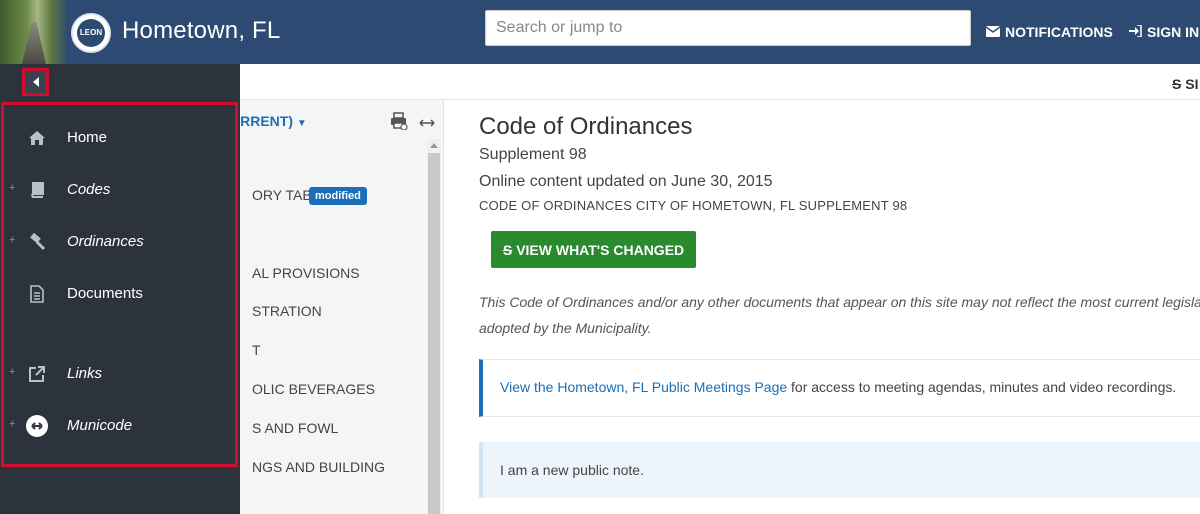 Image resolution: width=1200 pixels, height=514 pixels. What do you see at coordinates (1173, 32) in the screenshot?
I see `sign-in-label: SIGN IN` at bounding box center [1173, 32].